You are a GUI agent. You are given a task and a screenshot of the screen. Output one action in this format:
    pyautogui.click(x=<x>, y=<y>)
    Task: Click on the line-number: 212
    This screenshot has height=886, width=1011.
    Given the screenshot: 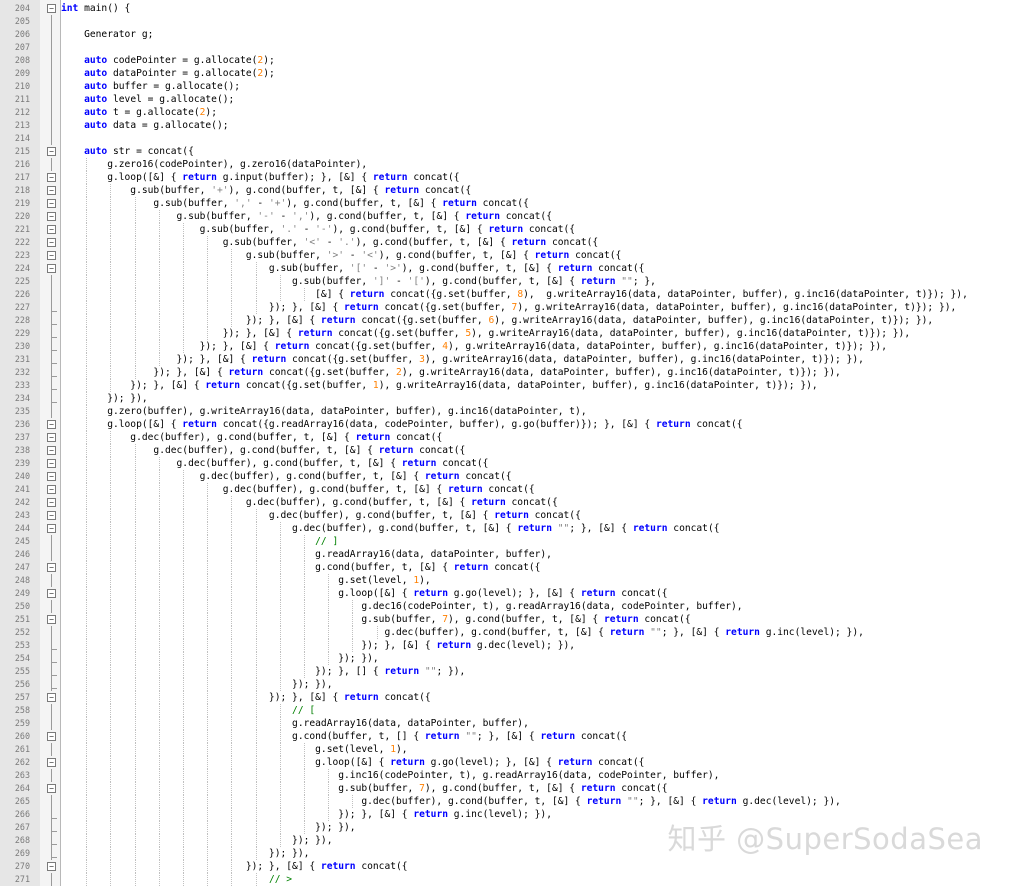 What is the action you would take?
    pyautogui.click(x=22, y=112)
    